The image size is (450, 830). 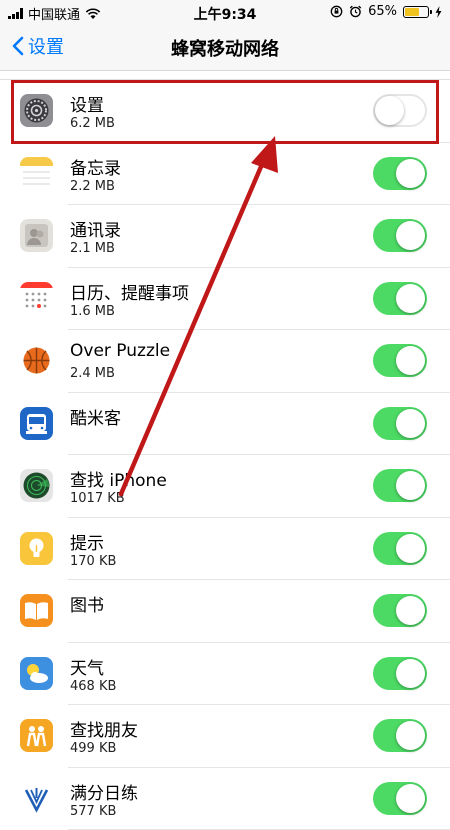 What do you see at coordinates (36, 610) in the screenshot?
I see `book-icon` at bounding box center [36, 610].